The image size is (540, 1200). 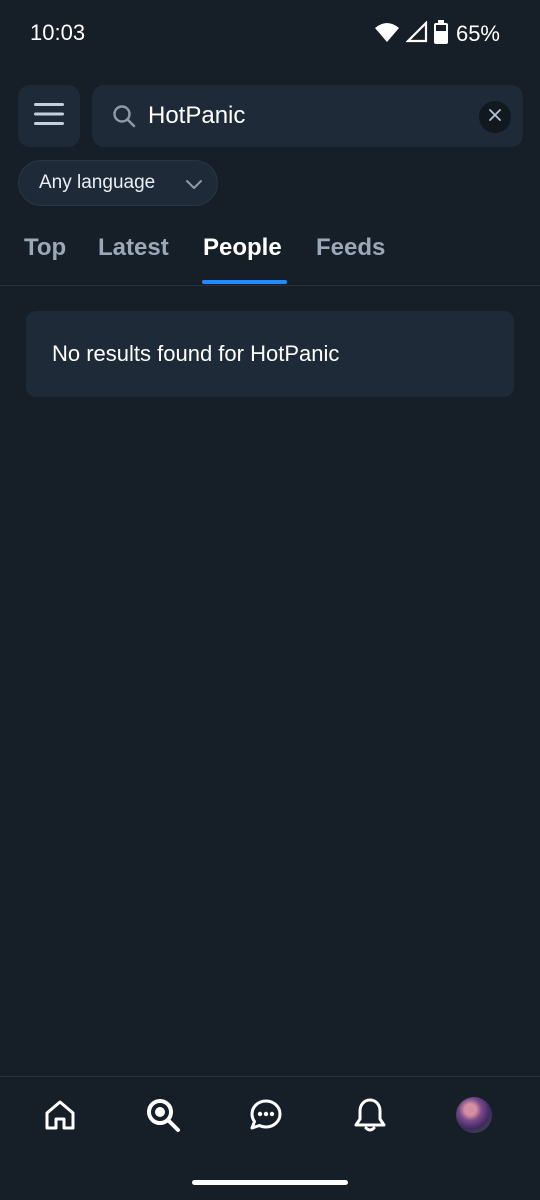 I want to click on notifications-bell-icon, so click(x=370, y=1117).